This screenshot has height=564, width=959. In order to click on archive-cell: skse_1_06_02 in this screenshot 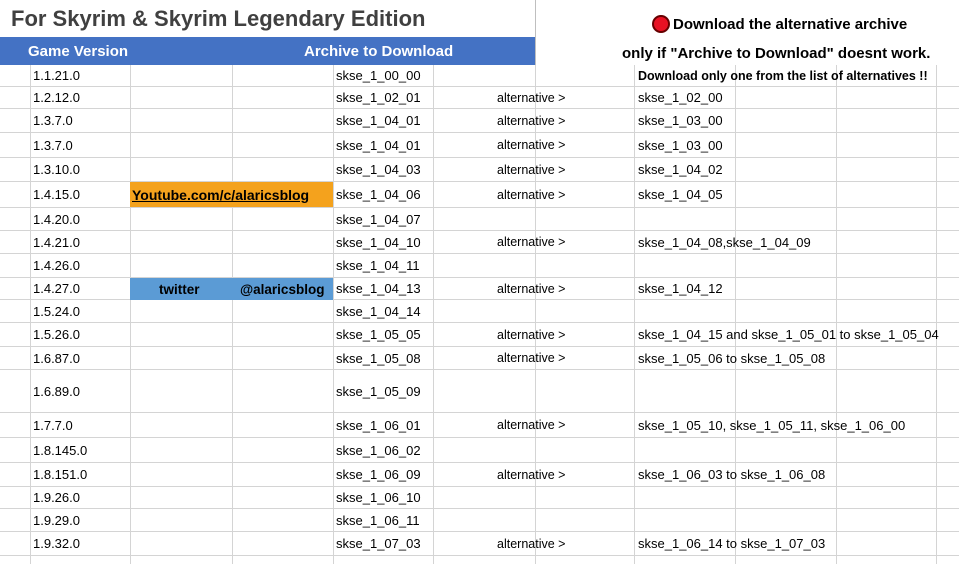, I will do `click(378, 450)`.